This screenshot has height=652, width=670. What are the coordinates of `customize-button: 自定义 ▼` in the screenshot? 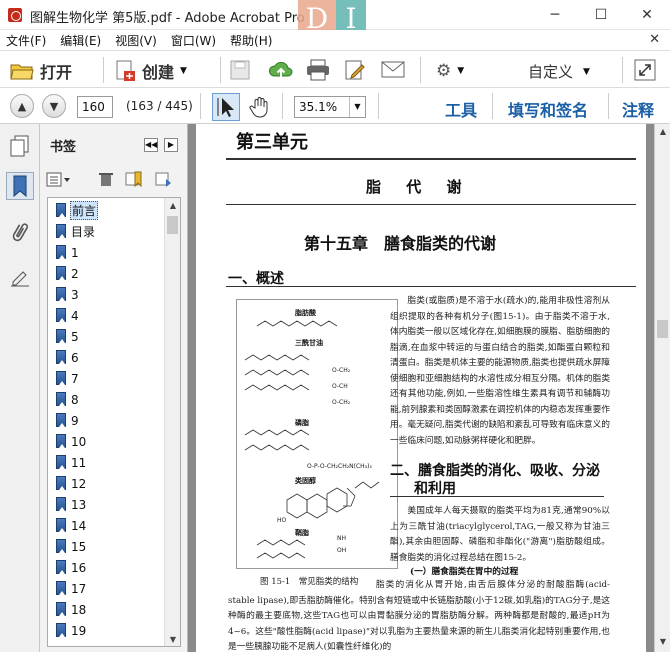 It's located at (559, 71).